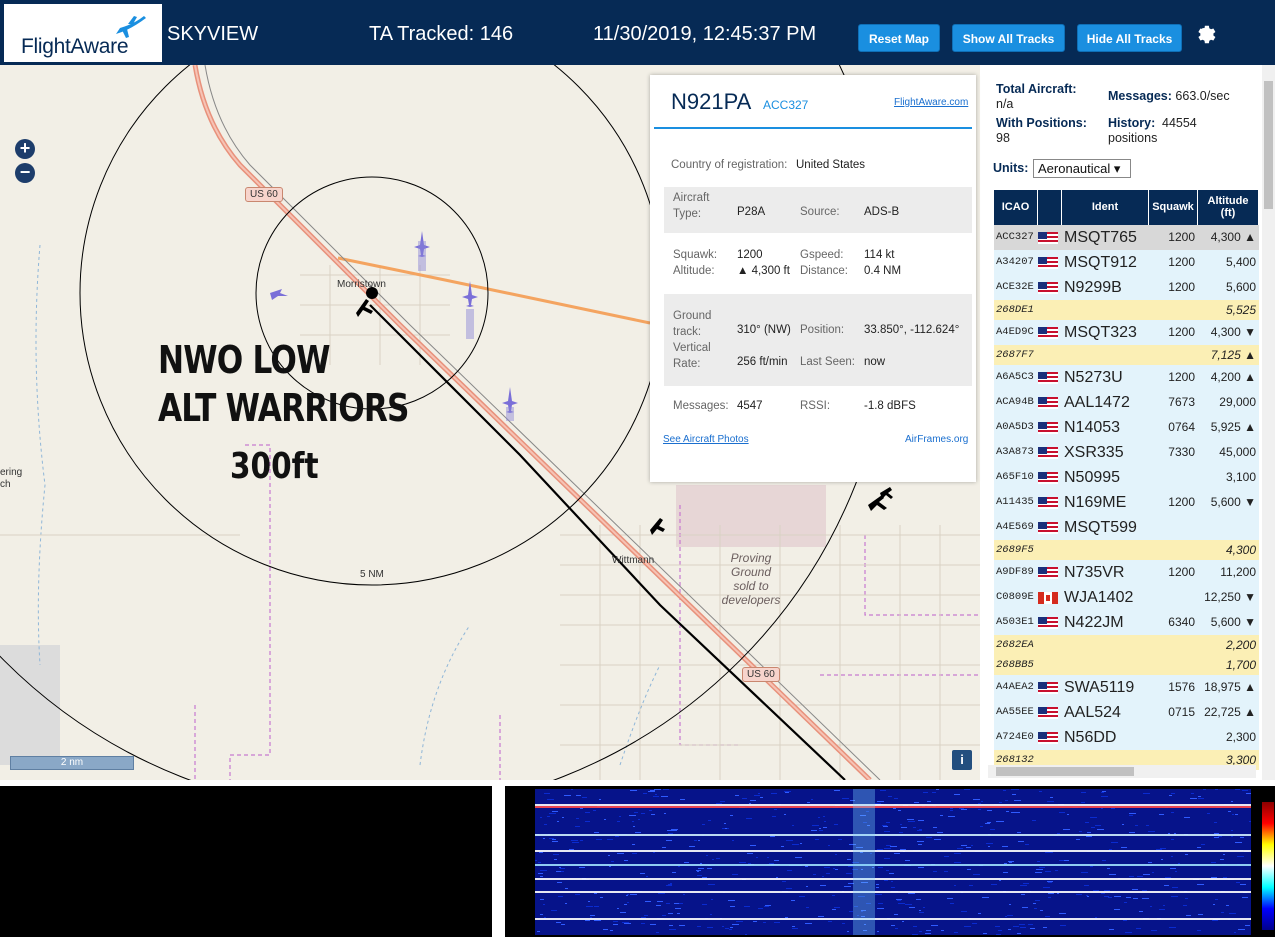 The image size is (1275, 937). I want to click on table-row: A724E0 N56DD 2,300, so click(1126, 737).